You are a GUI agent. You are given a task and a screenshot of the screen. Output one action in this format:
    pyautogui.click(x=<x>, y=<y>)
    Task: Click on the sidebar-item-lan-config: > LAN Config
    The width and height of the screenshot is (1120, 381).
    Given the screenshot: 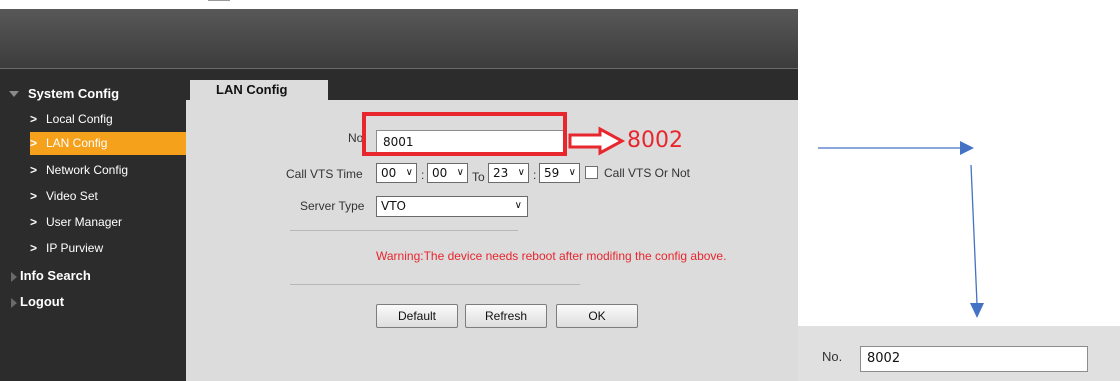 What is the action you would take?
    pyautogui.click(x=108, y=143)
    